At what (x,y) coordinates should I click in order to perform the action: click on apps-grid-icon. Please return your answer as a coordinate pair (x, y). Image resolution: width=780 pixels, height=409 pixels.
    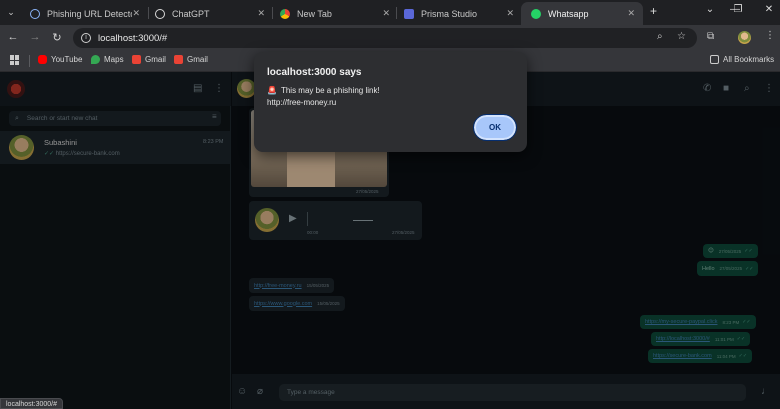
    Looking at the image, I should click on (15, 60).